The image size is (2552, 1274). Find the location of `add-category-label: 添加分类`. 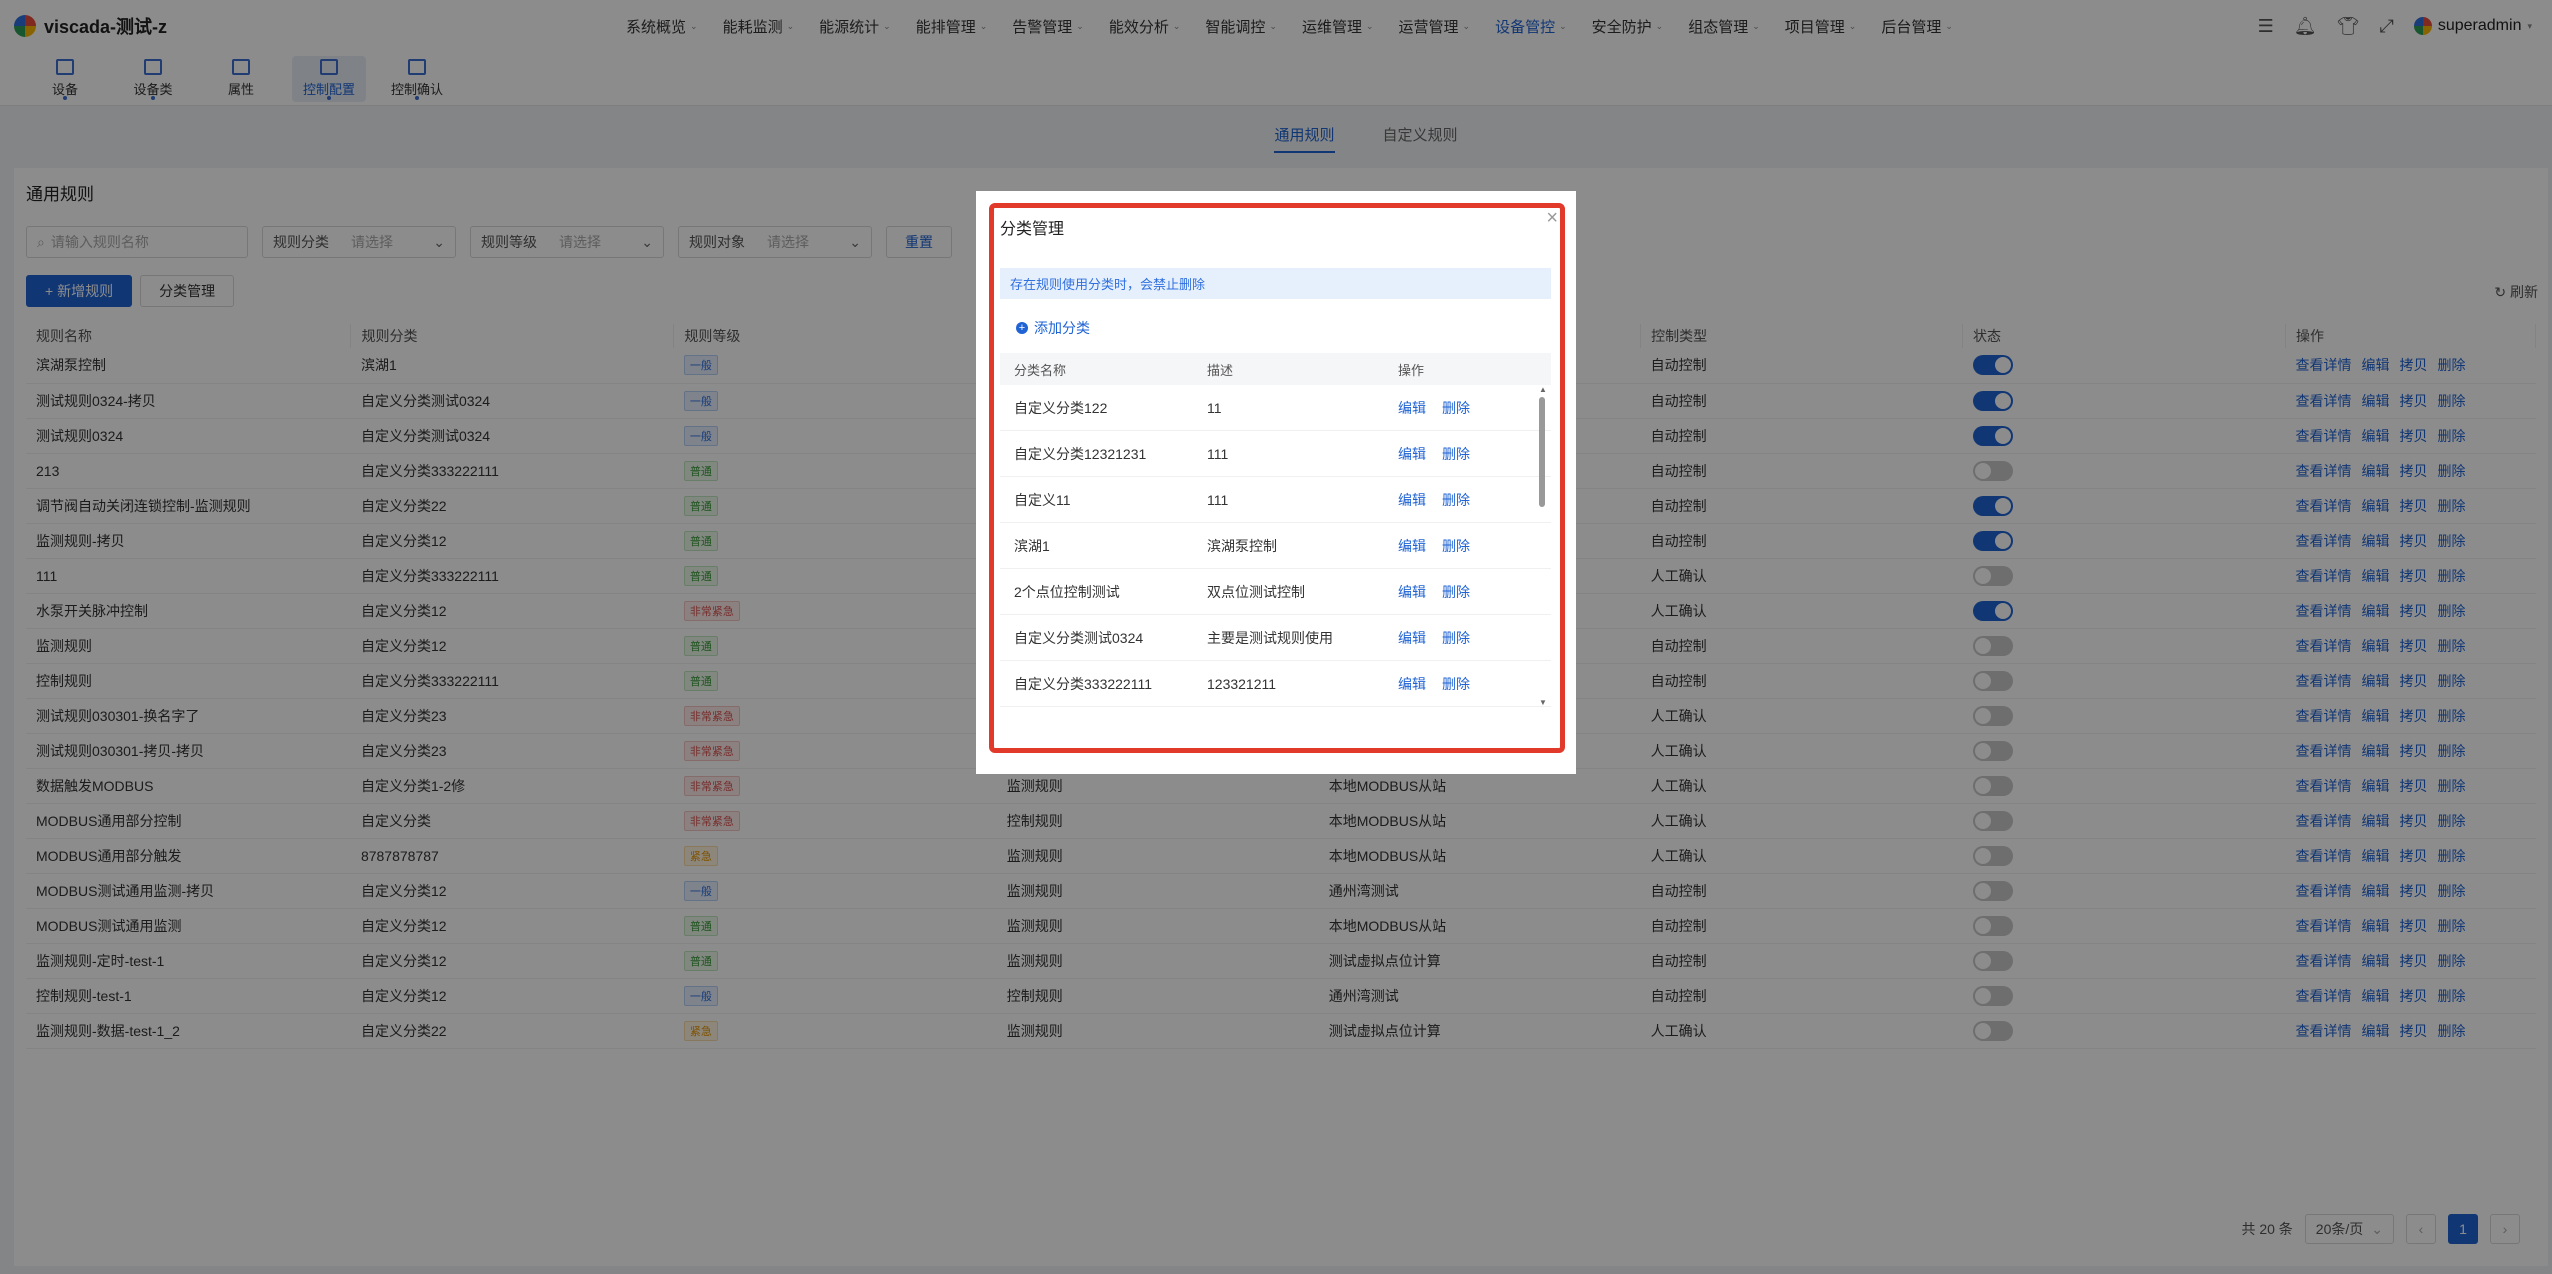

add-category-label: 添加分类 is located at coordinates (1062, 328).